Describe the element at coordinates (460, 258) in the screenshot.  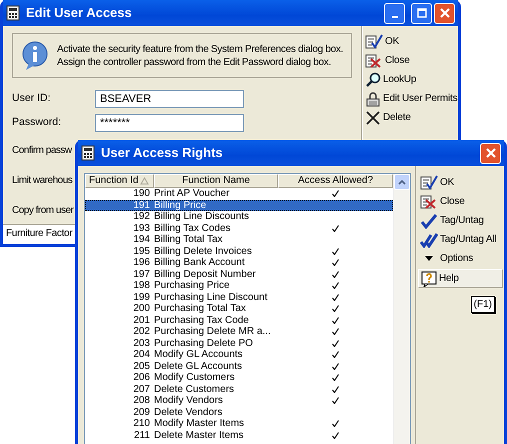
I see `toolbar-button: Options` at that location.